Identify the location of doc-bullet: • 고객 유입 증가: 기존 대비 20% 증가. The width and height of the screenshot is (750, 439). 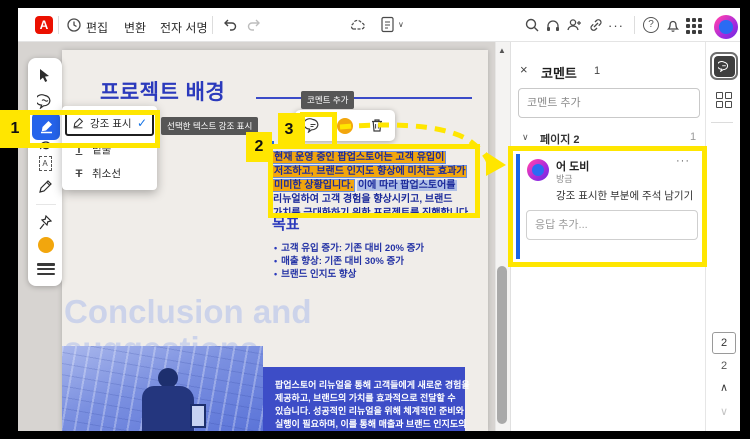
(349, 248).